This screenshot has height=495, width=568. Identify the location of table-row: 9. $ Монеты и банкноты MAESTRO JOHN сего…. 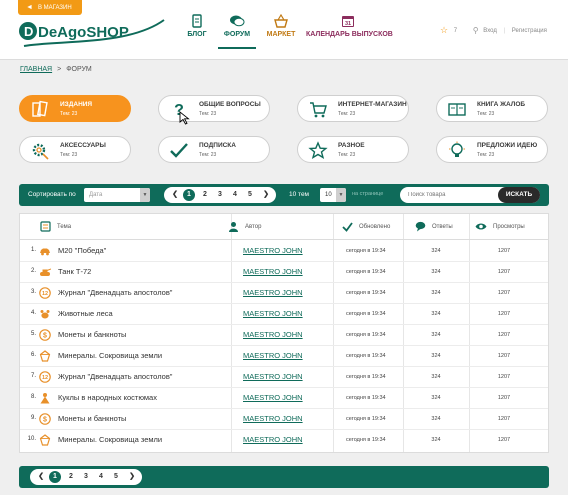
(284, 419).